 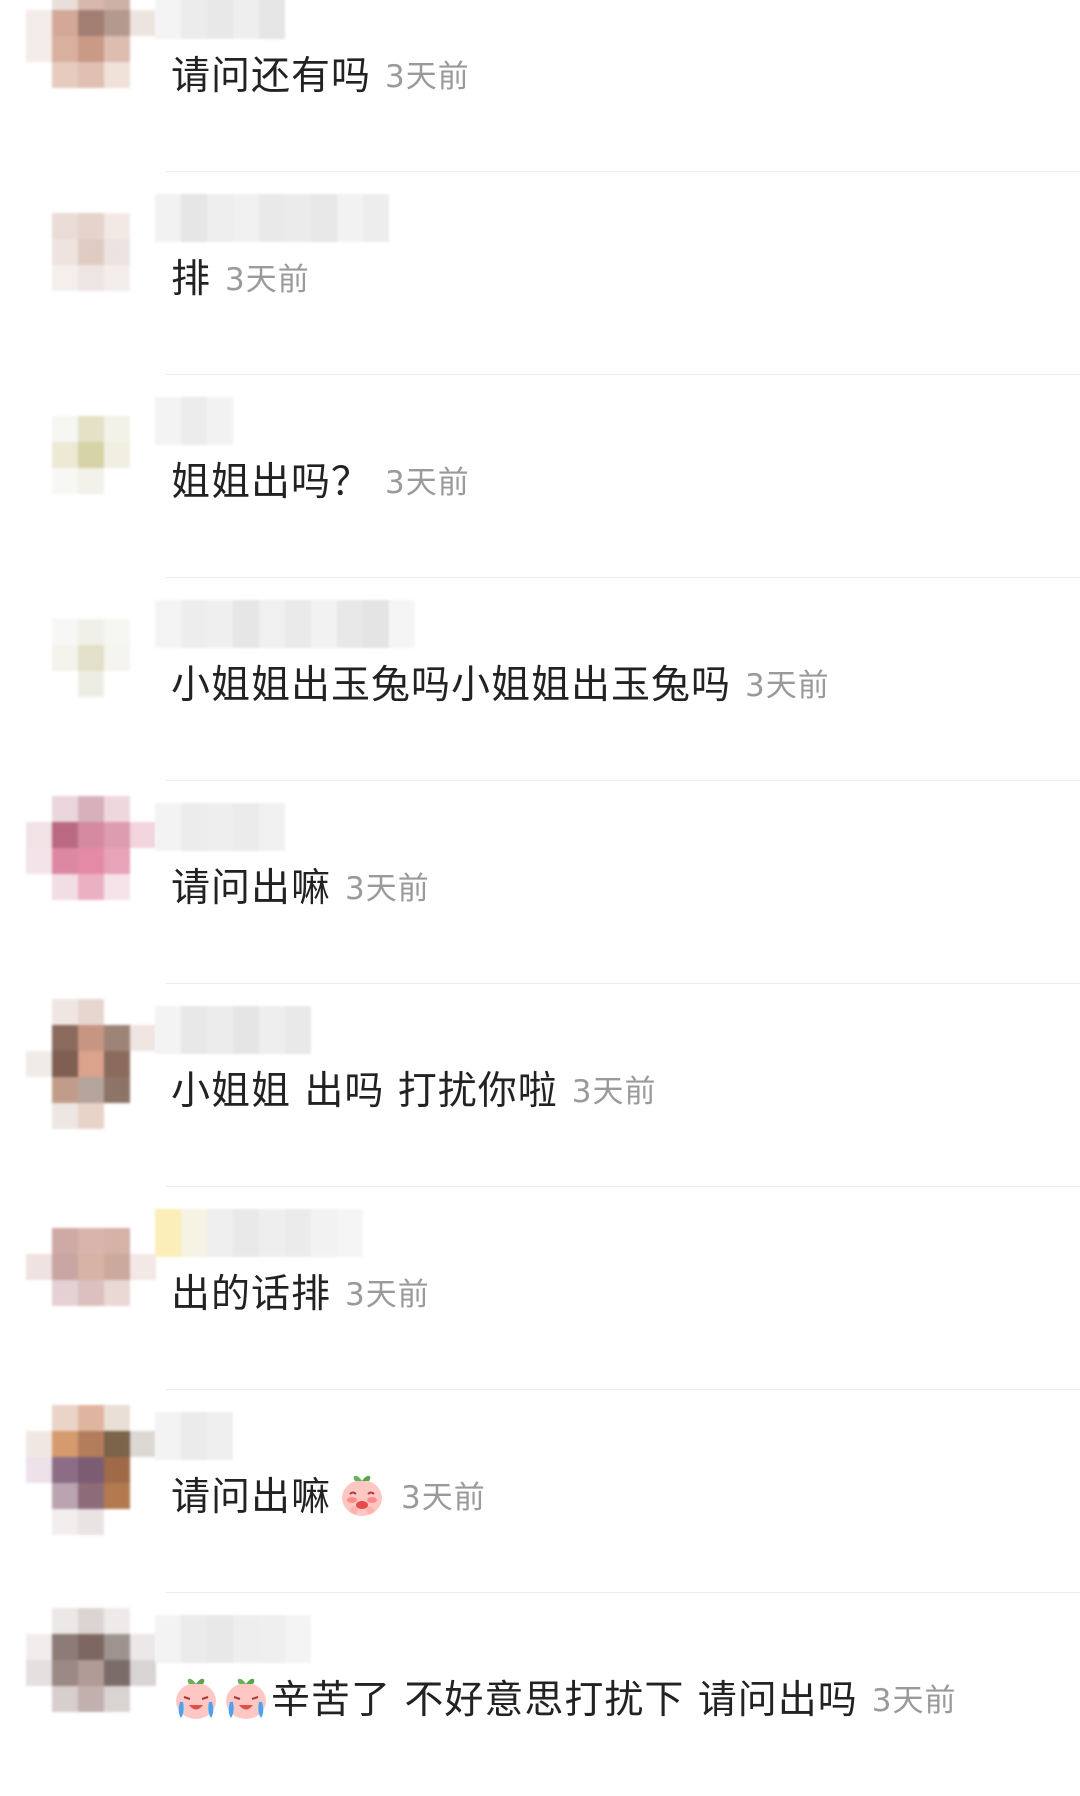 What do you see at coordinates (540, 1288) in the screenshot?
I see `comment-item: 出的话排 3天前` at bounding box center [540, 1288].